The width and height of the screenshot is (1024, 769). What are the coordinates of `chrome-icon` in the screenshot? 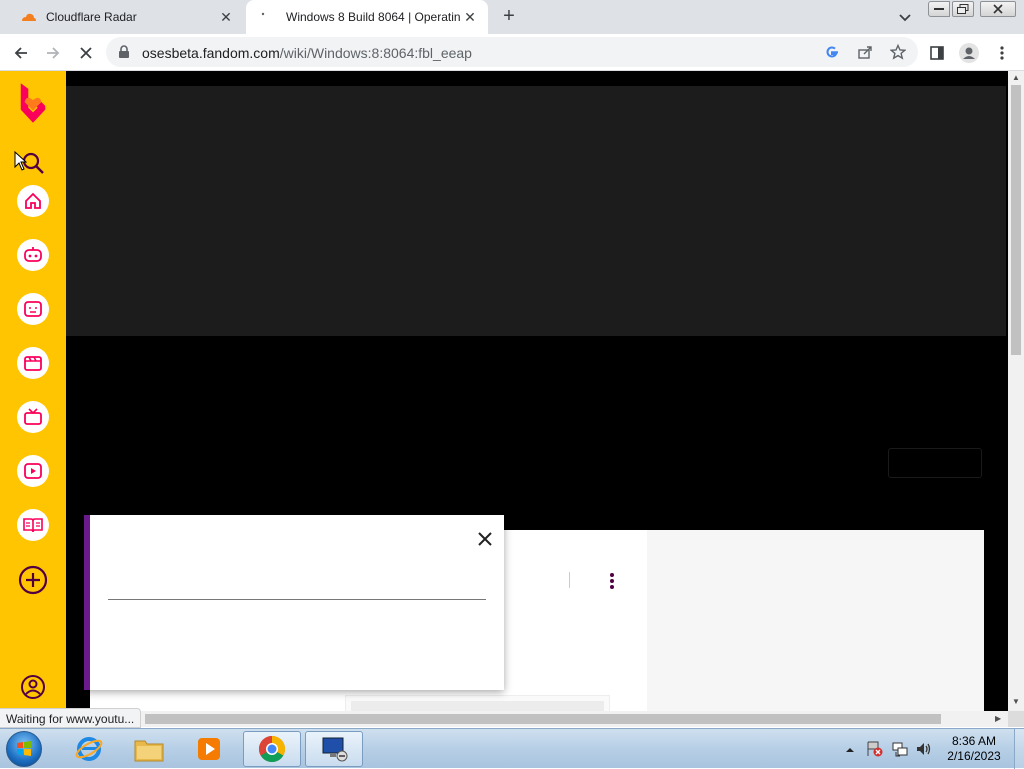 It's located at (272, 749).